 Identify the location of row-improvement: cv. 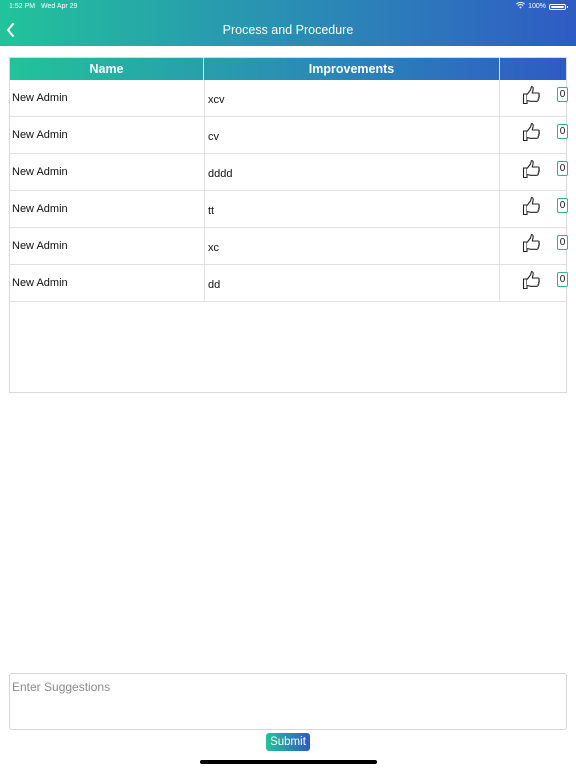
(352, 135).